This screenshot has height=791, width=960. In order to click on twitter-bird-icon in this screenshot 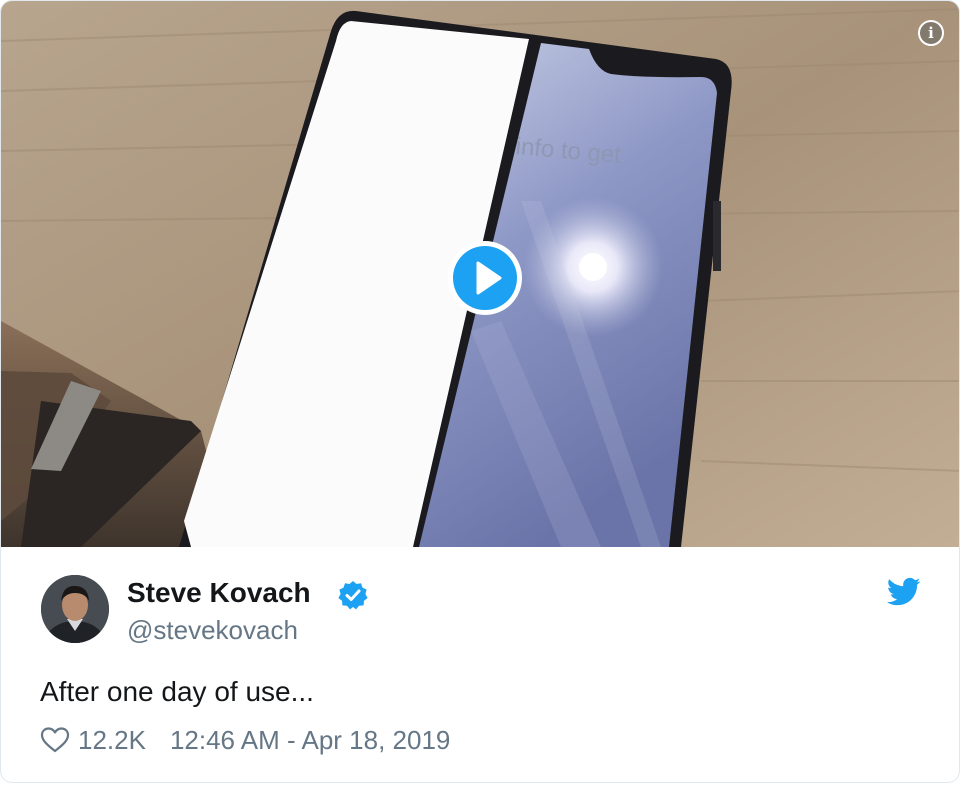, I will do `click(904, 592)`.